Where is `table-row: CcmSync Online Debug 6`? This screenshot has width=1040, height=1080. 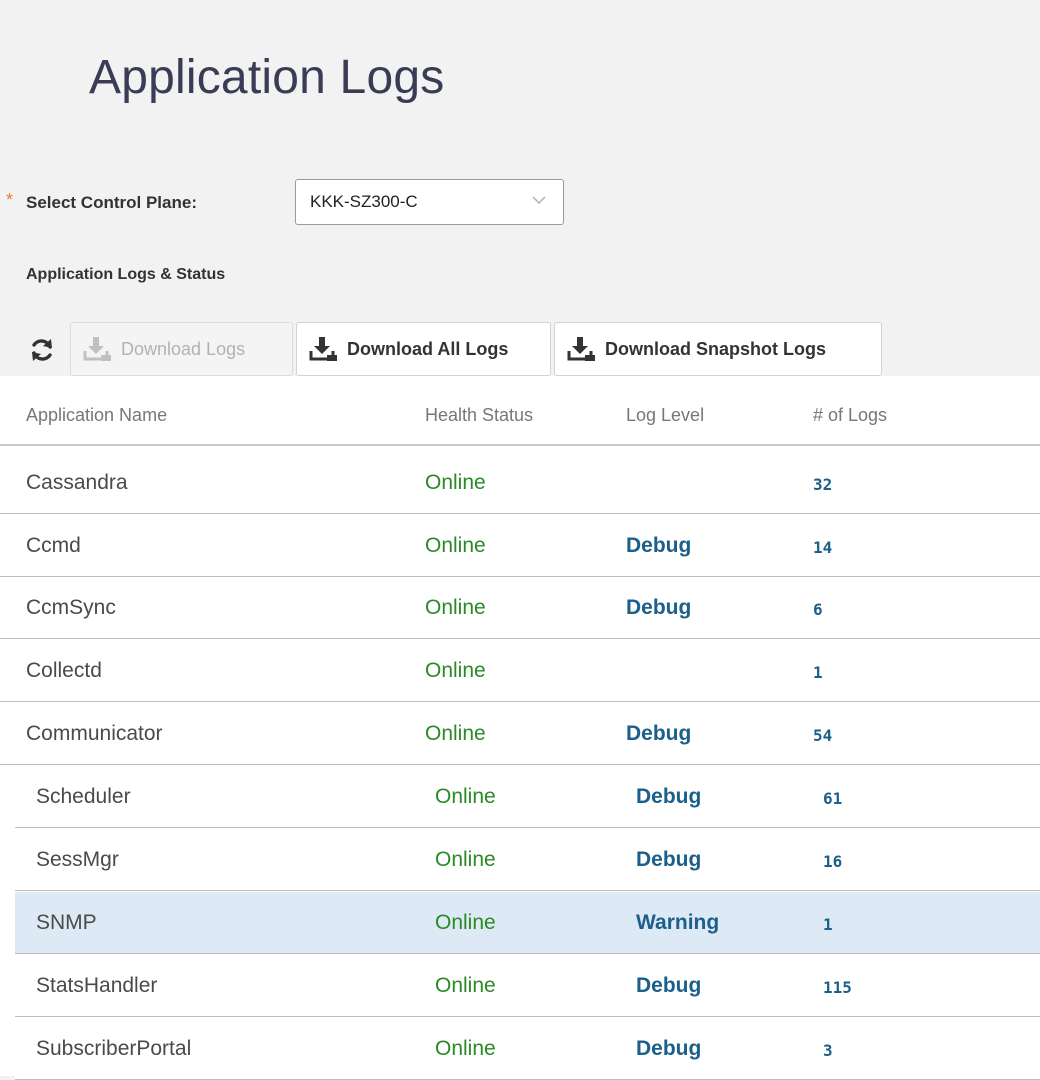
table-row: CcmSync Online Debug 6 is located at coordinates (520, 608).